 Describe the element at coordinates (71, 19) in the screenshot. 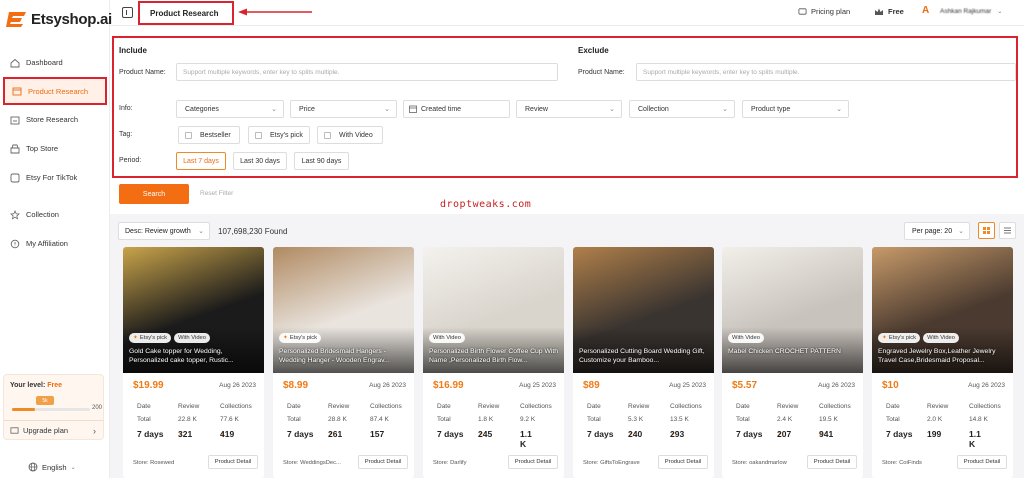

I see `brand-name: Etsyshop.ai` at that location.